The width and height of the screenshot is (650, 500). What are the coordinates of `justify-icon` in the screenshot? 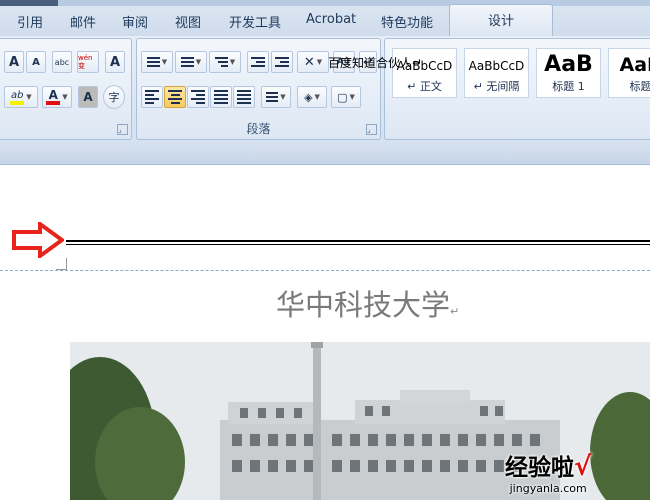 It's located at (221, 97).